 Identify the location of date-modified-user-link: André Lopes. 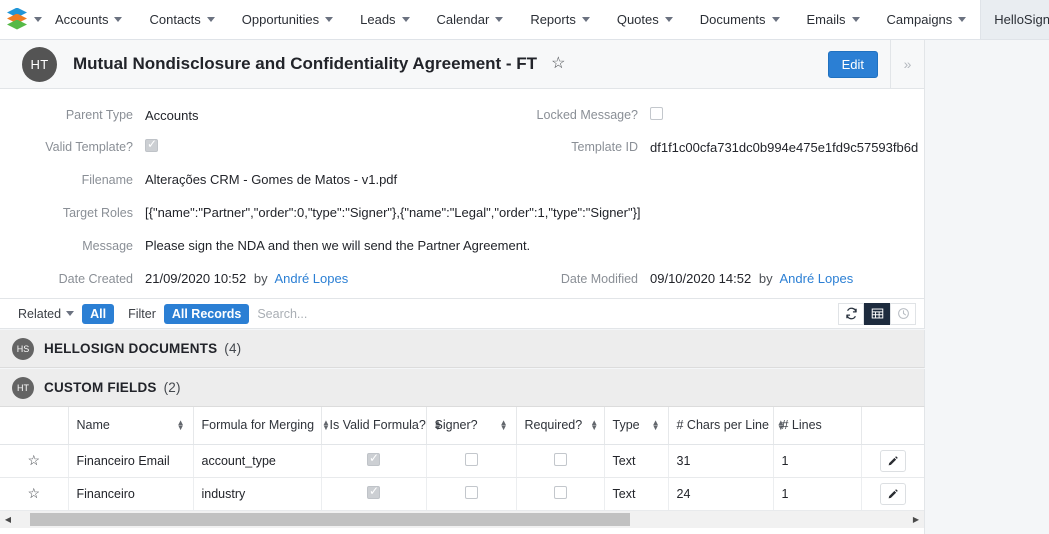
(816, 278).